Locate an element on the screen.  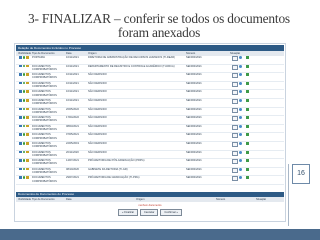
confirm-button: Confirmar » is located at coordinates (171, 212).